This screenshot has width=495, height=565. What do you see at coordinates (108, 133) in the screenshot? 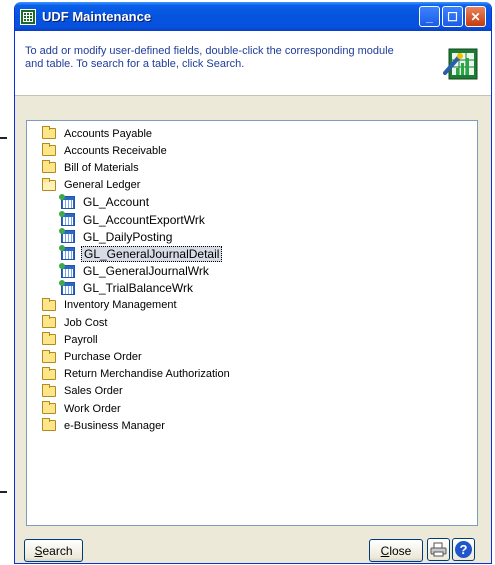
I see `tree-node-label: Accounts Payable` at bounding box center [108, 133].